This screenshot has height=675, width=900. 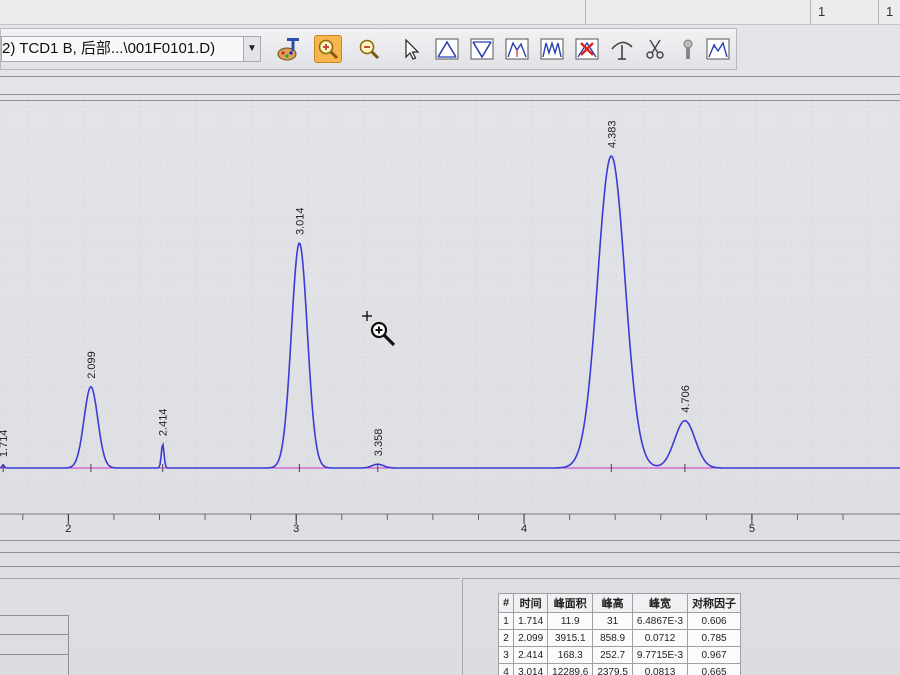 What do you see at coordinates (570, 621) in the screenshot?
I see `table-cell: 11.9` at bounding box center [570, 621].